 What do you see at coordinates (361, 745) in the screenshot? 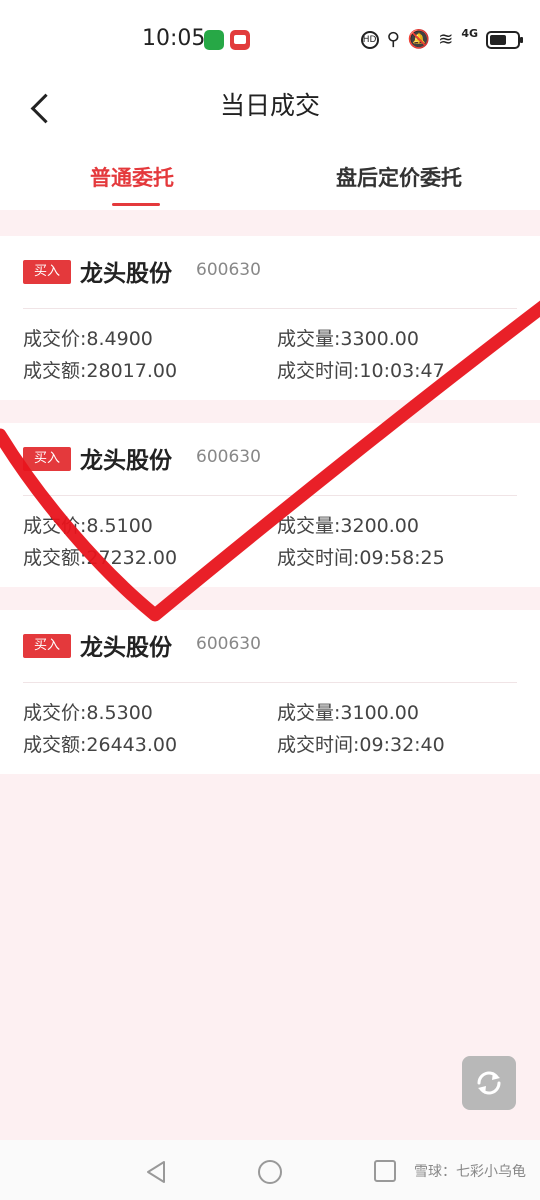
I see `trade-time: 成交时间:09:32:40` at bounding box center [361, 745].